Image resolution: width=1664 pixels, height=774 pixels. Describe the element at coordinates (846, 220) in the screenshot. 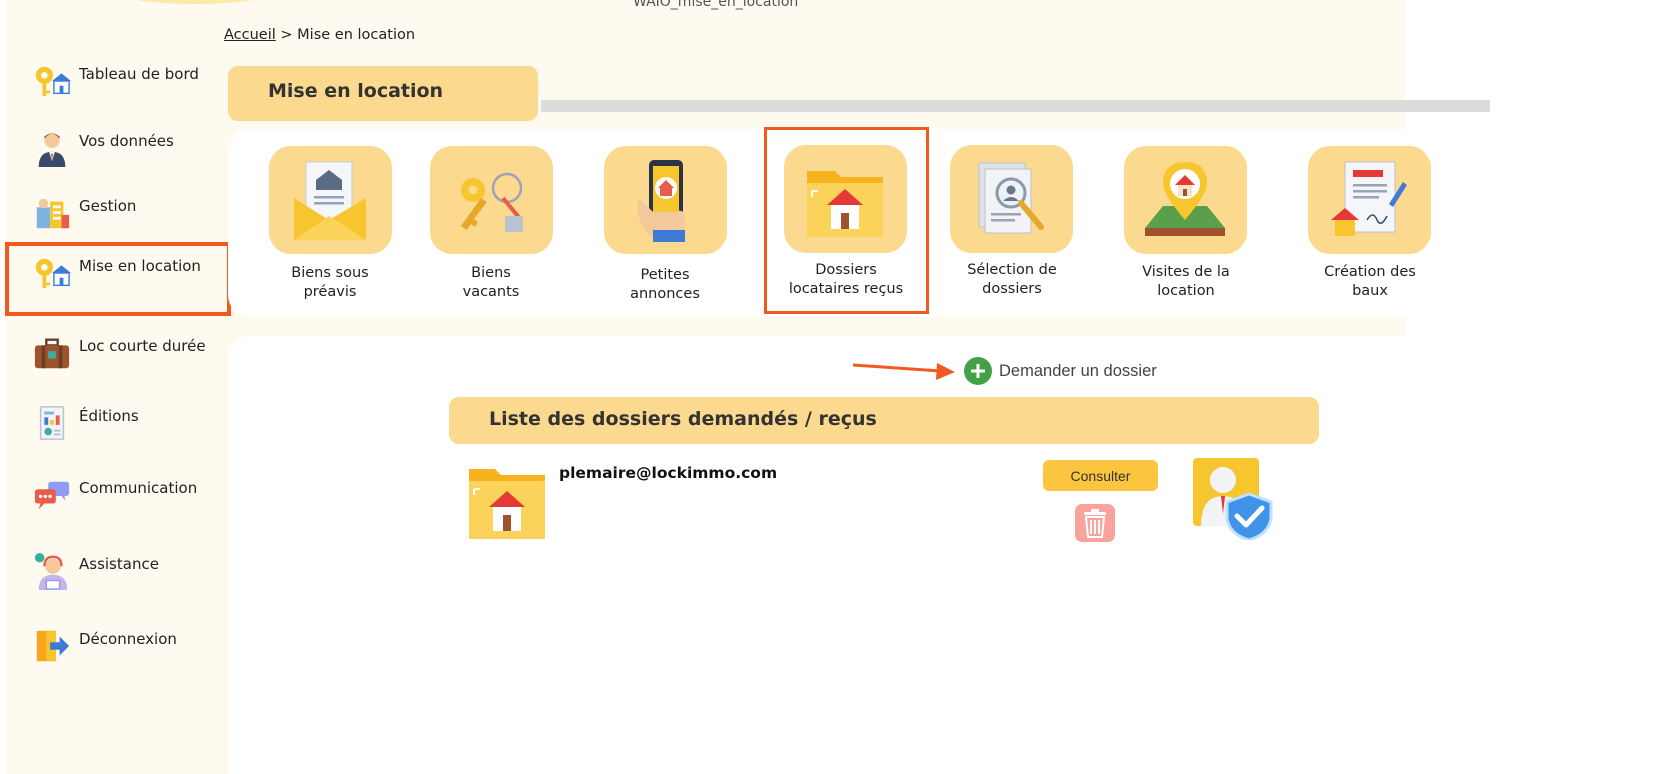

I see `tile-highlight` at that location.